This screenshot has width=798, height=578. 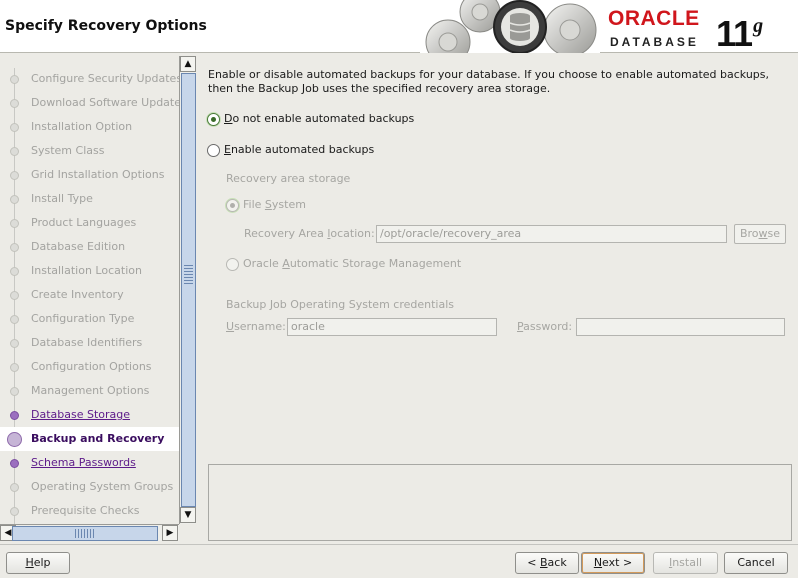 I want to click on install-button: Install, so click(x=685, y=563).